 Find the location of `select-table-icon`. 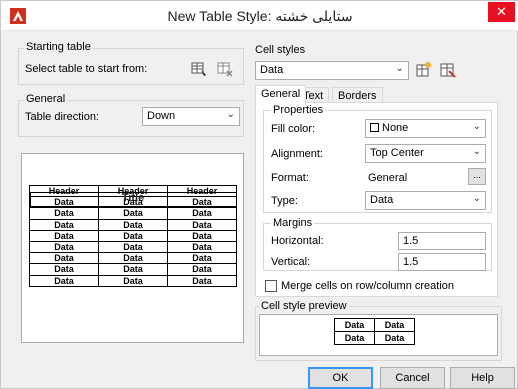

select-table-icon is located at coordinates (198, 69).